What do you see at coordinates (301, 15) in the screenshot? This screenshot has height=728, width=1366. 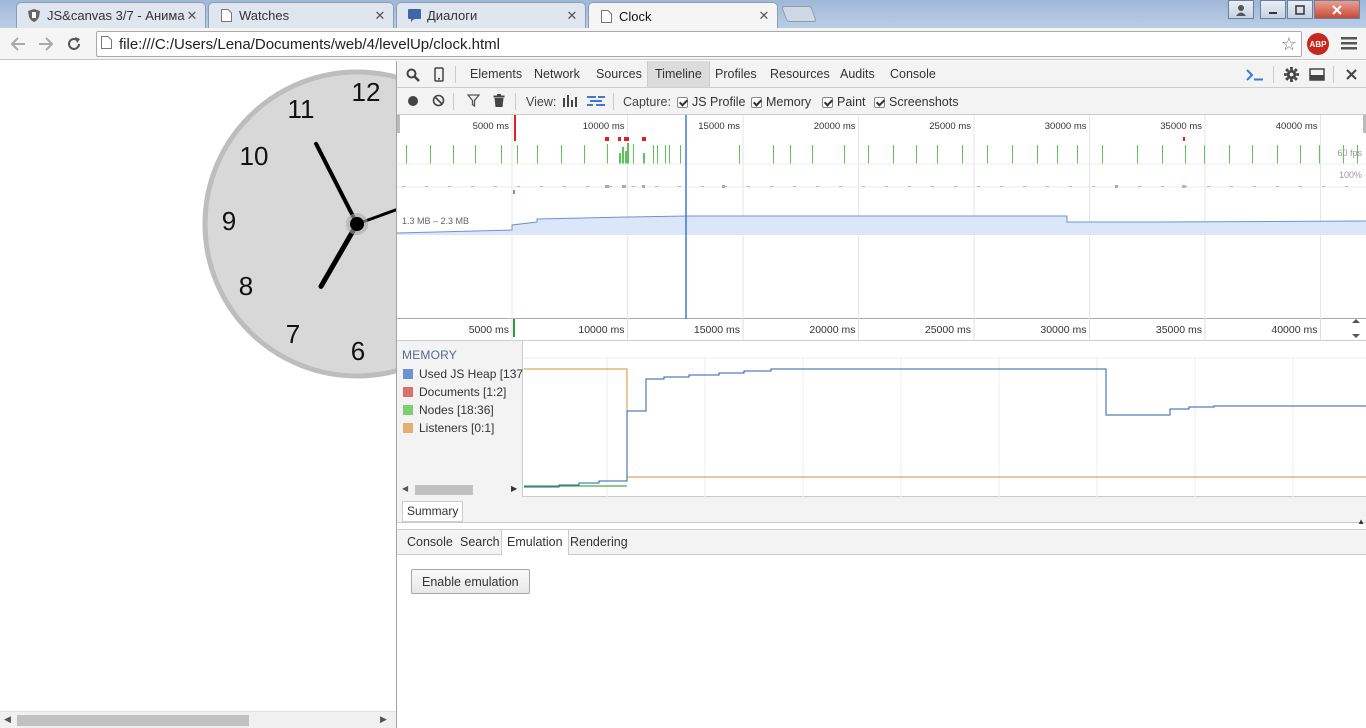 I see `browser-tab-watches: Watches ✕` at bounding box center [301, 15].